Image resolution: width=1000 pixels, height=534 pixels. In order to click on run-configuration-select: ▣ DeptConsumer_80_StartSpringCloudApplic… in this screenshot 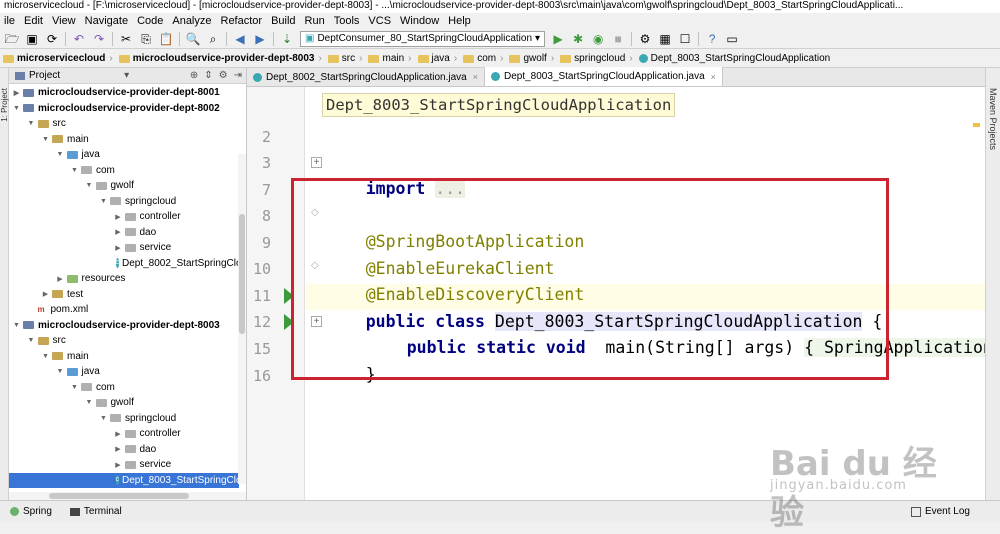, I will do `click(423, 38)`.